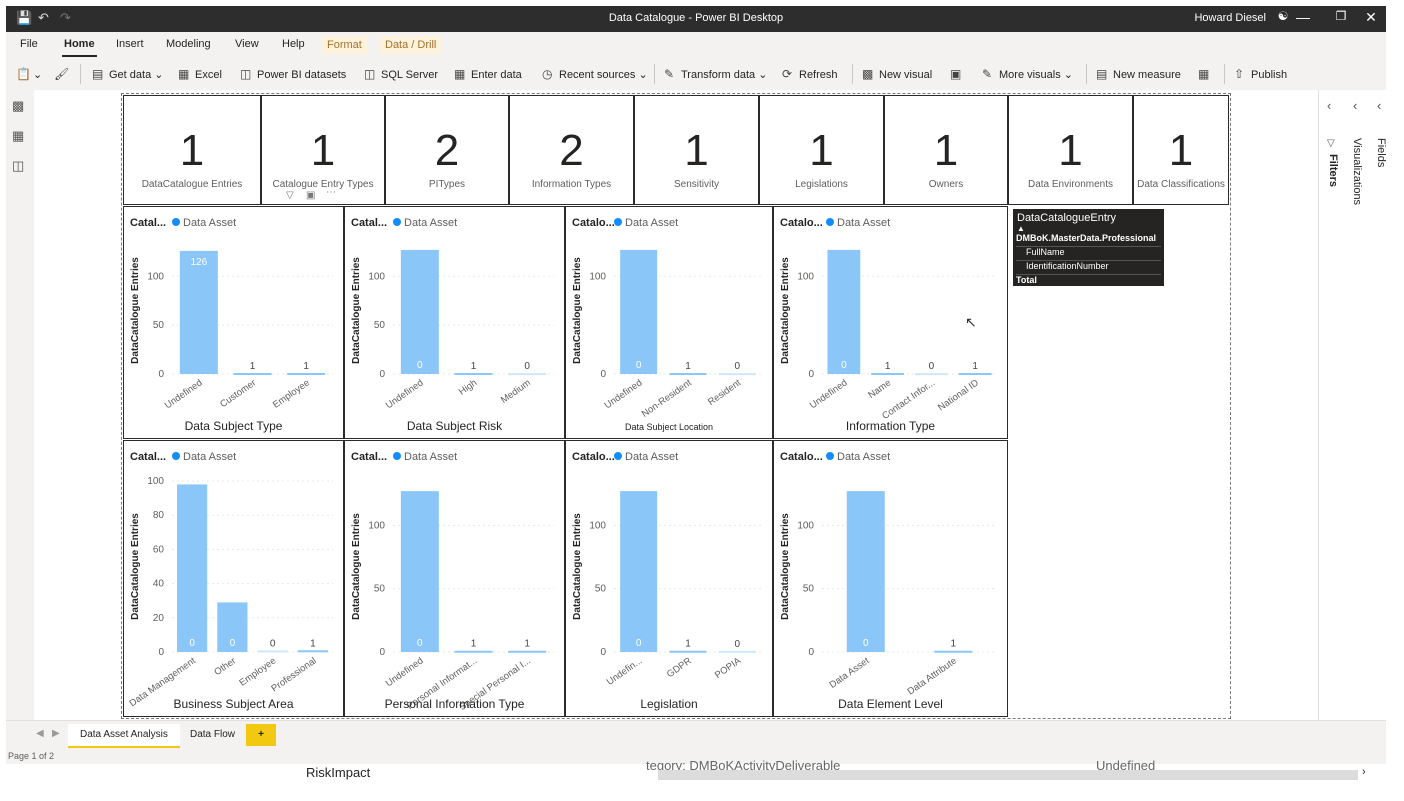 The width and height of the screenshot is (1404, 801). Describe the element at coordinates (247, 44) in the screenshot. I see `menu-view: View` at that location.